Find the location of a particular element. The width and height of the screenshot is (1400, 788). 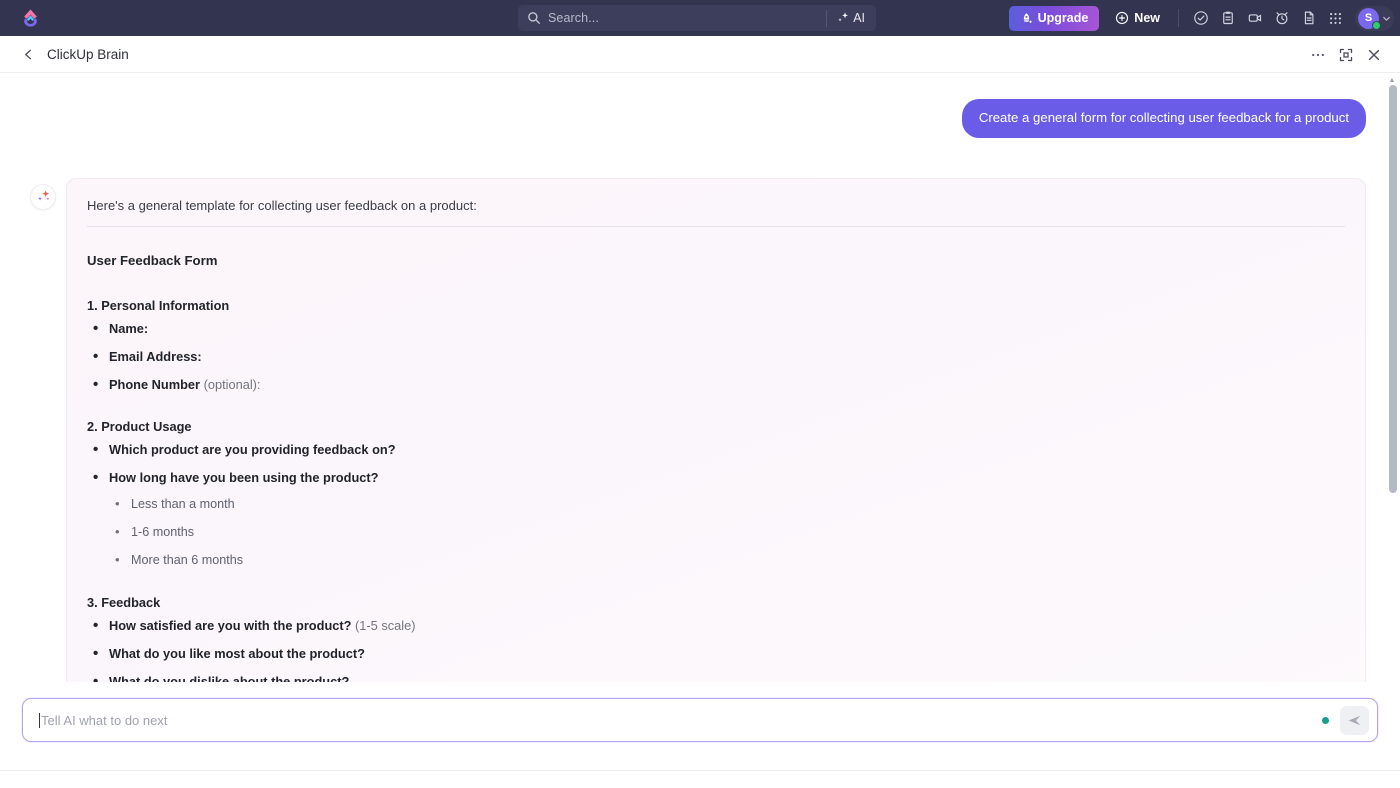

panel-header-actions is located at coordinates (1346, 54).